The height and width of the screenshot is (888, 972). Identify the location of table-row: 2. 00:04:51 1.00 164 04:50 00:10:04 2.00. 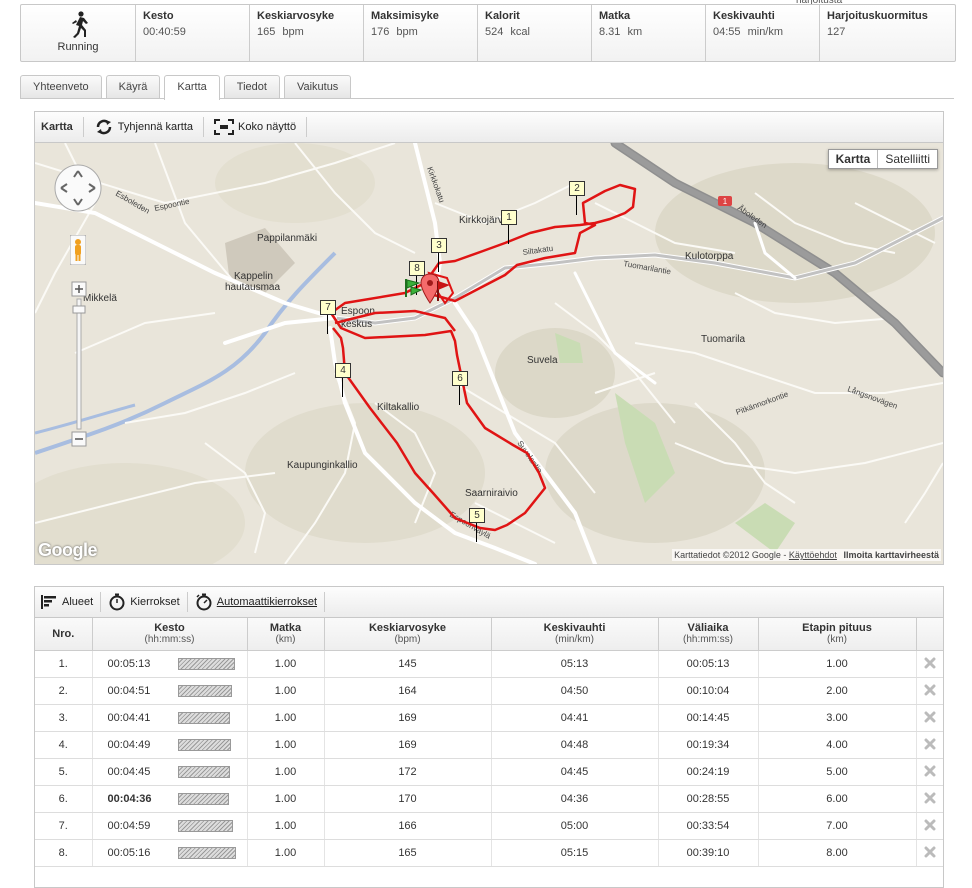
(489, 691).